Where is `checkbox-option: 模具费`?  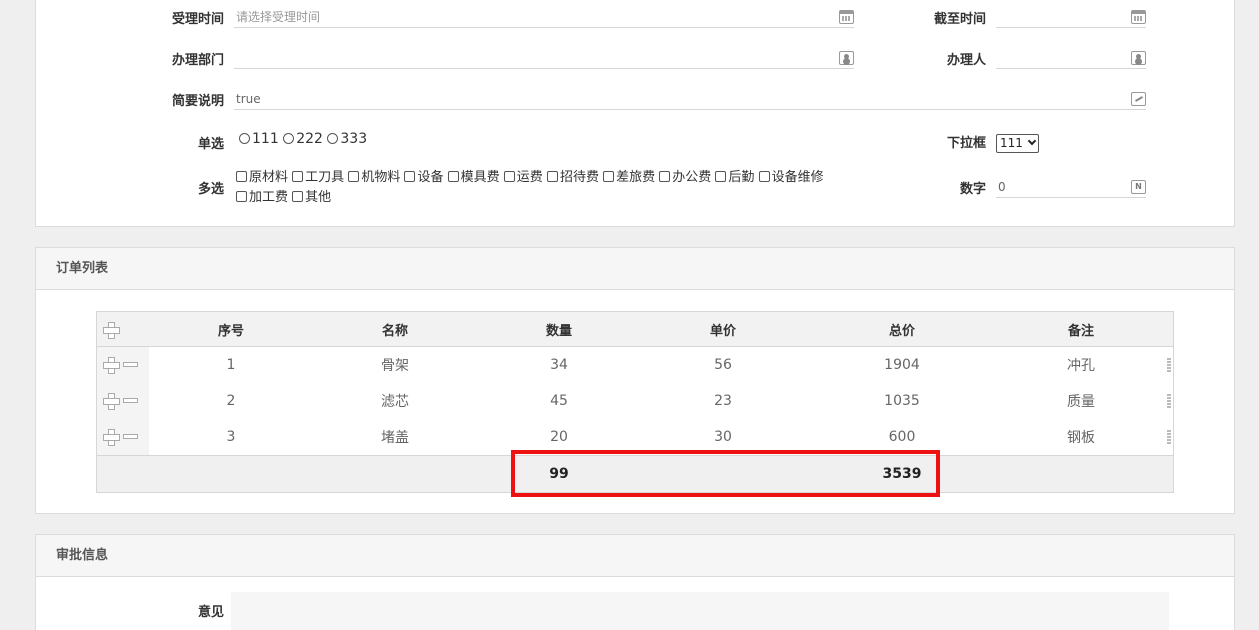 checkbox-option: 模具费 is located at coordinates (473, 177).